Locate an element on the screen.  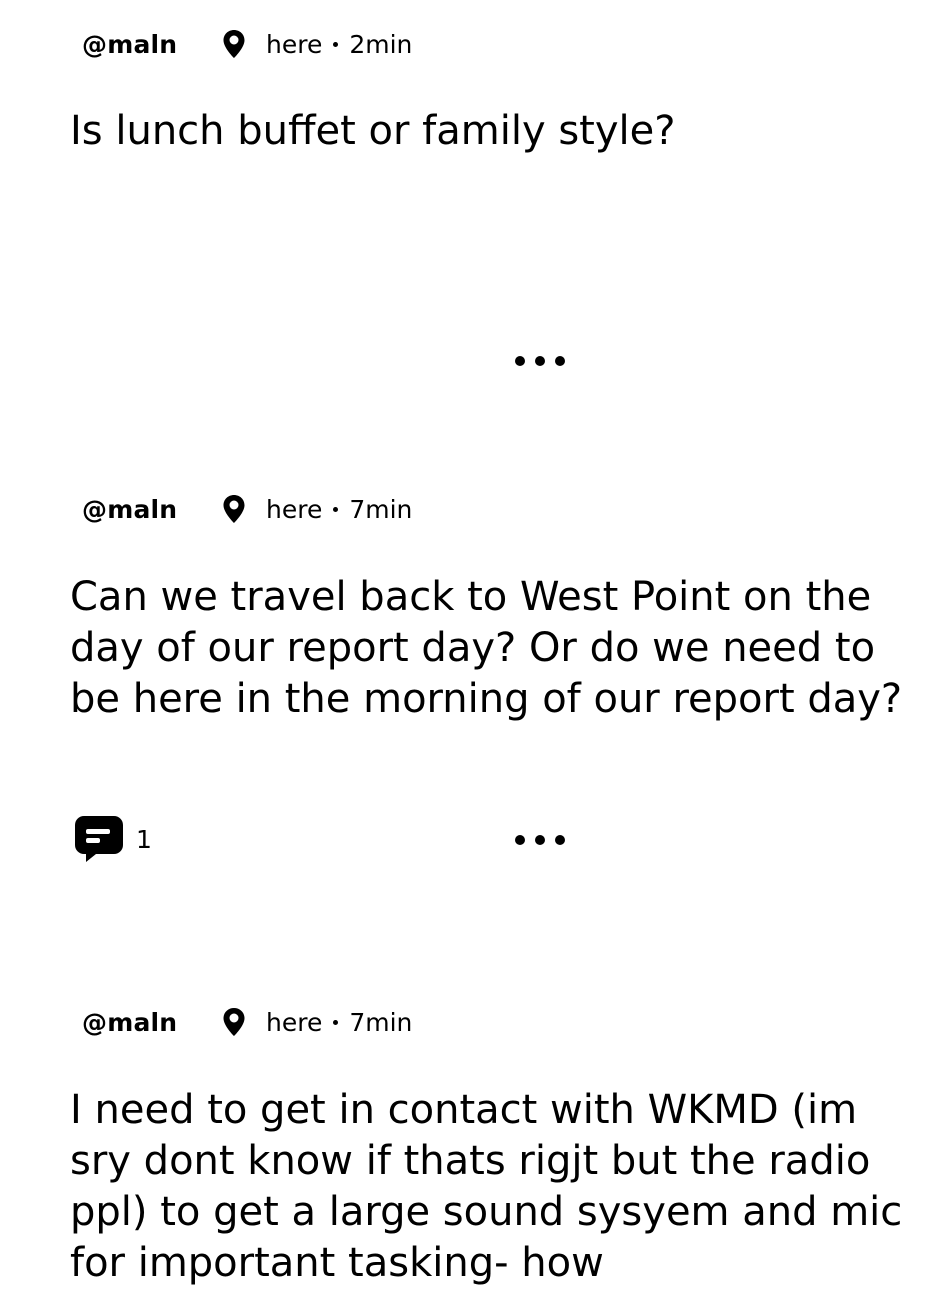
post-actions is located at coordinates (471, 381).